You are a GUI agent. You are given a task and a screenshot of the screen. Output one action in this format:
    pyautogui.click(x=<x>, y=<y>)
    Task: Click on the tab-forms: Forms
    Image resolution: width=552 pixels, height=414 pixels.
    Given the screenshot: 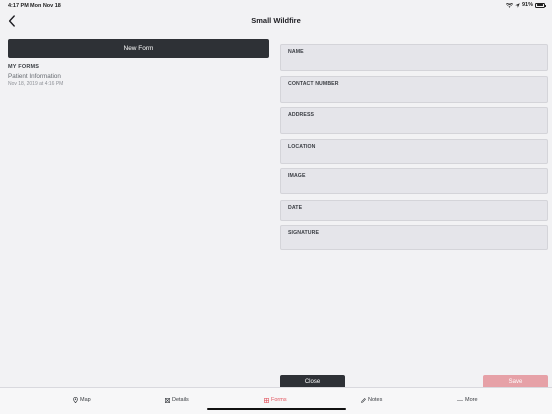 What is the action you would take?
    pyautogui.click(x=275, y=400)
    